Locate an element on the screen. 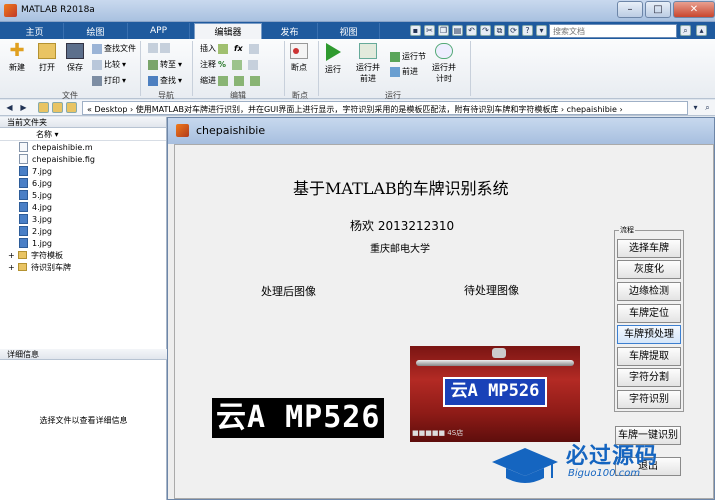  file-item: 4.jpg is located at coordinates (83, 207).